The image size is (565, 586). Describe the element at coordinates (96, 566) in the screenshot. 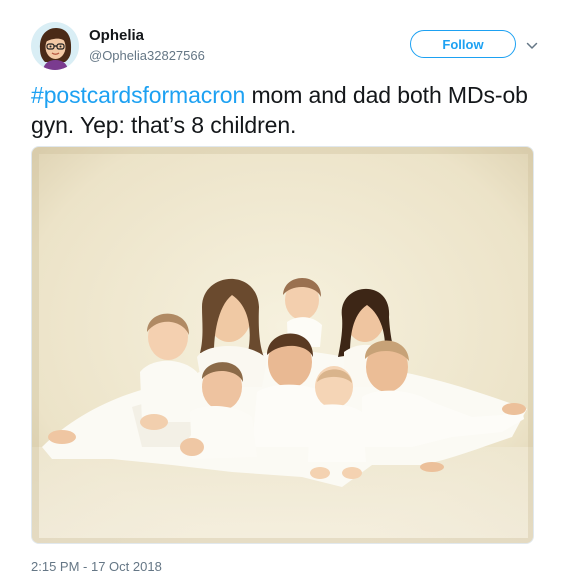

I see `tweet-timestamp: 2:15 PM - 17 Oct 2018` at that location.